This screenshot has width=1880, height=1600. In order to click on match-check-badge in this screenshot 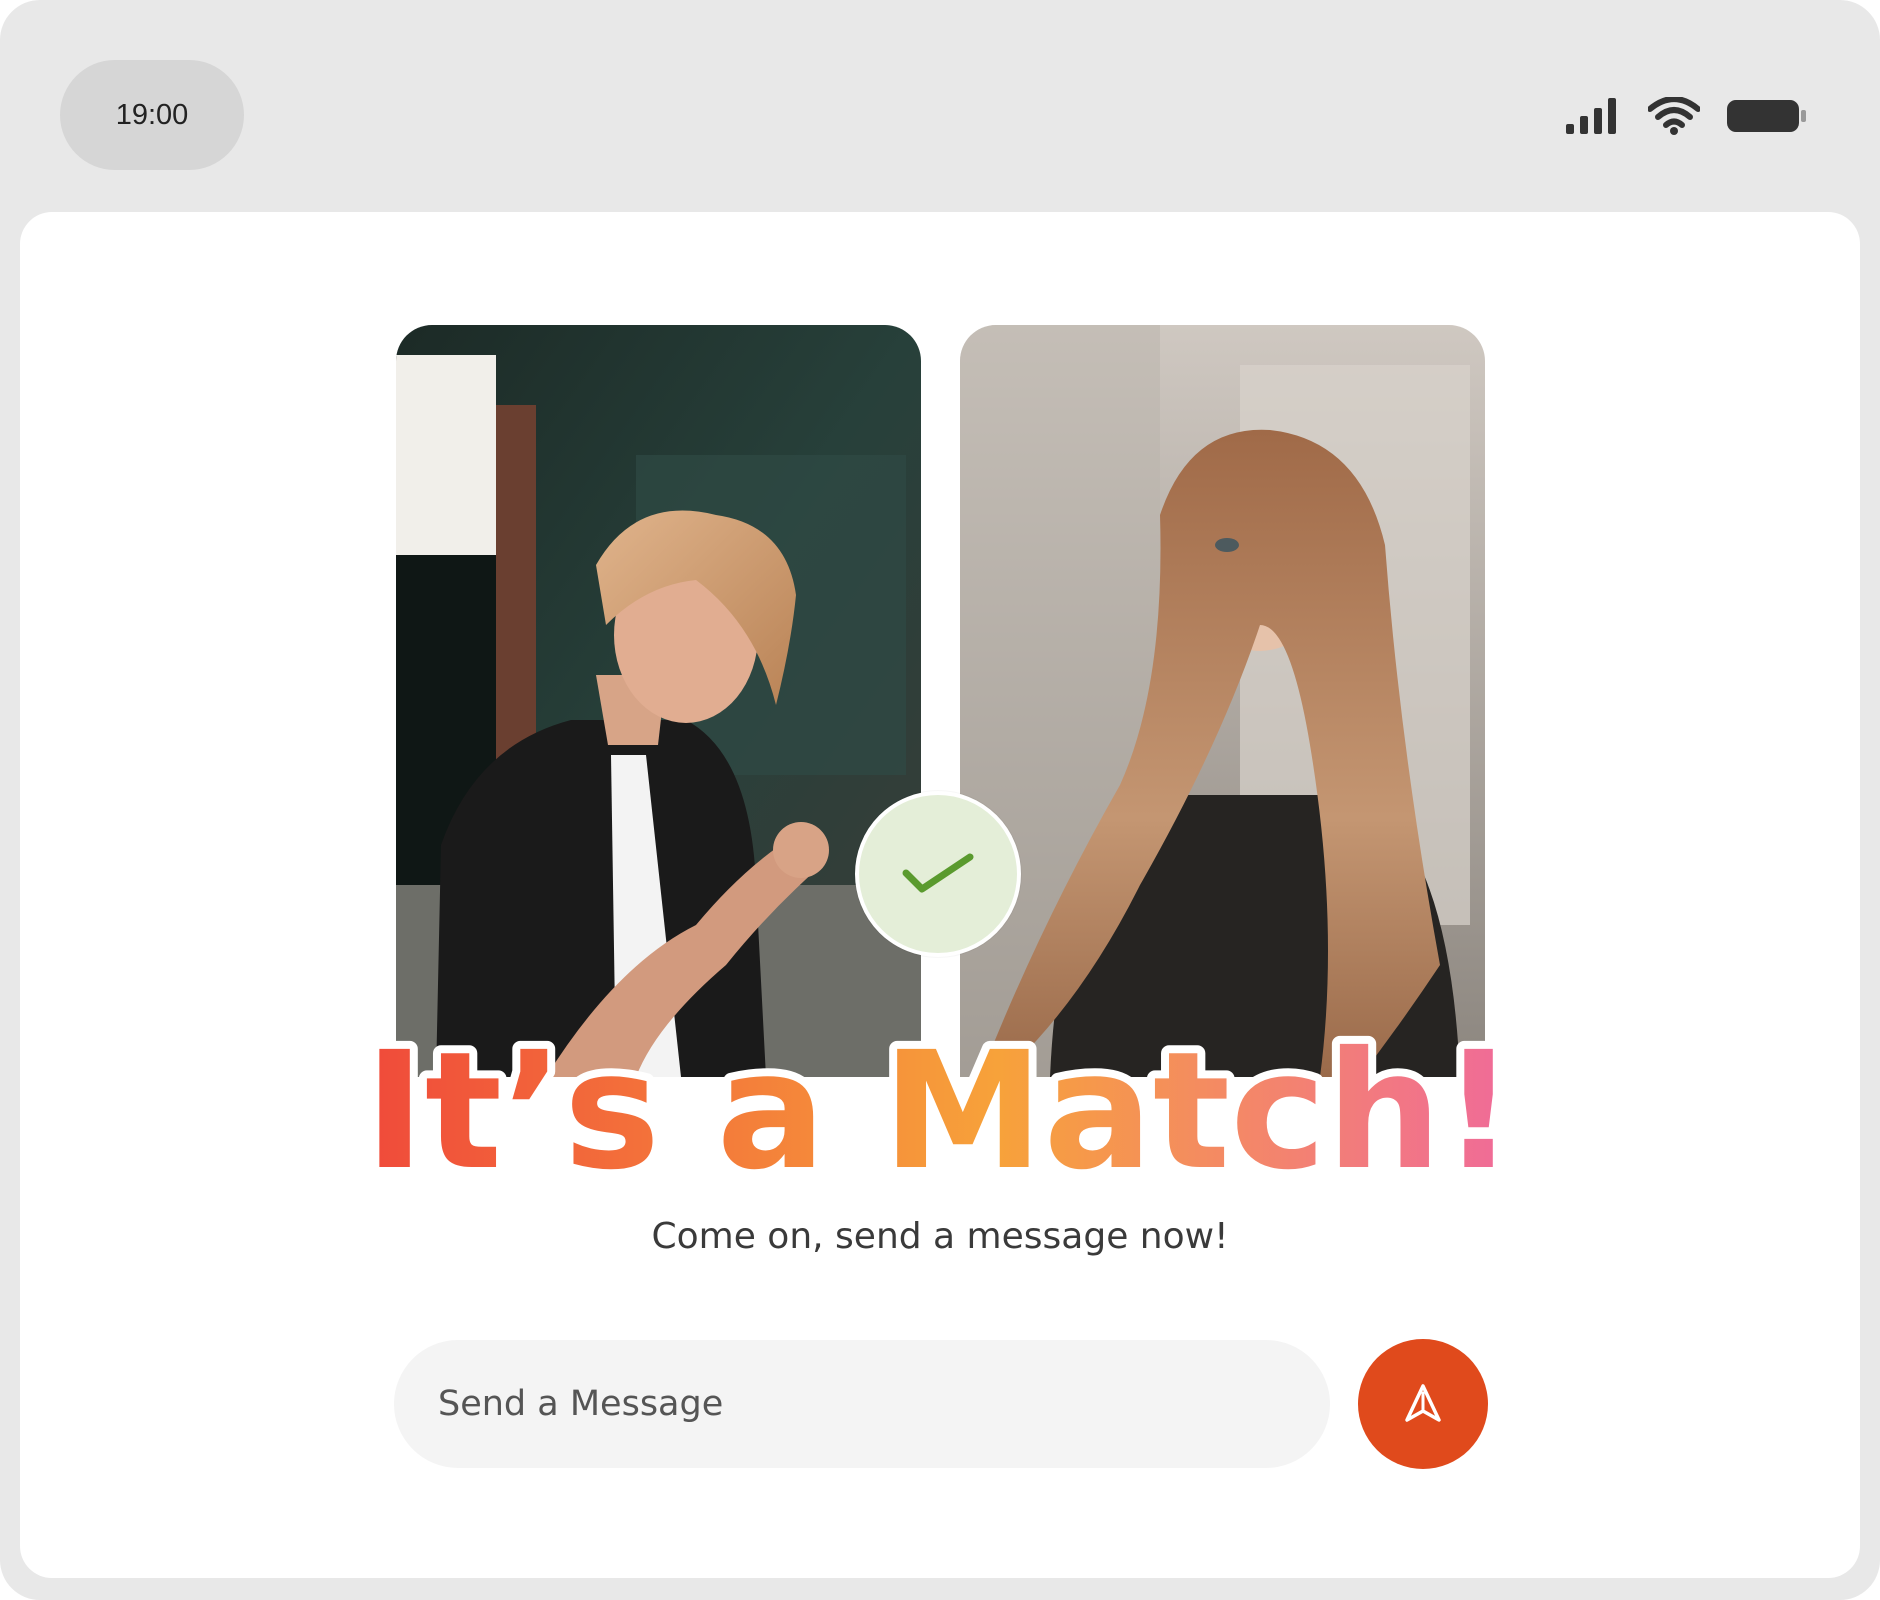, I will do `click(938, 874)`.